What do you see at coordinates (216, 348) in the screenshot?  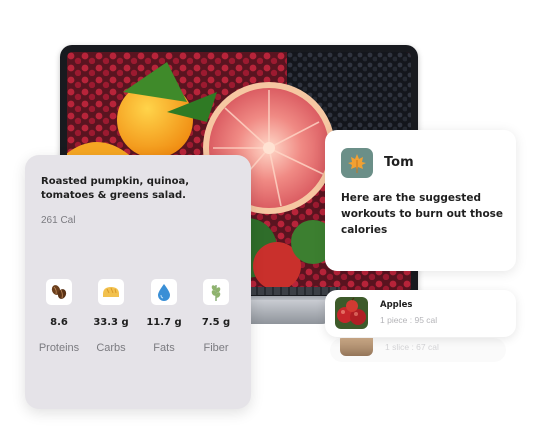 I see `nutrient-label: Fiber` at bounding box center [216, 348].